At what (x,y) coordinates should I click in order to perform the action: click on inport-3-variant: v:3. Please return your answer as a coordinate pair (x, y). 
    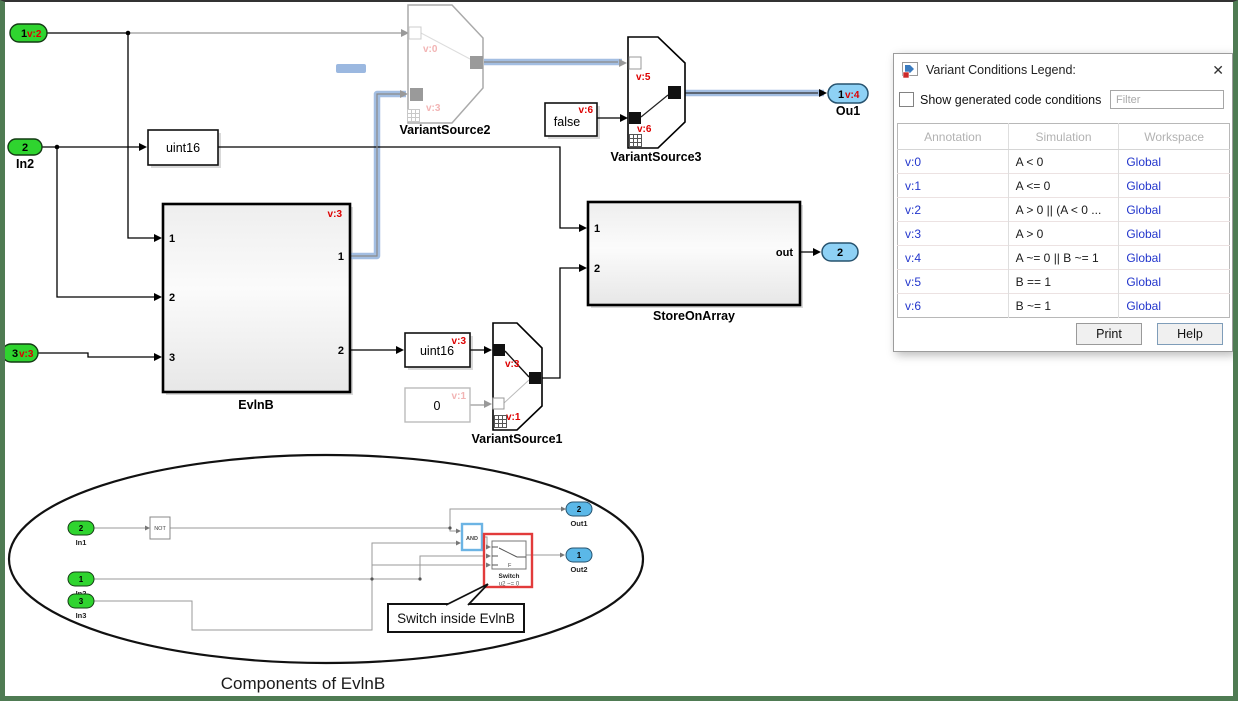
    Looking at the image, I should click on (26, 354).